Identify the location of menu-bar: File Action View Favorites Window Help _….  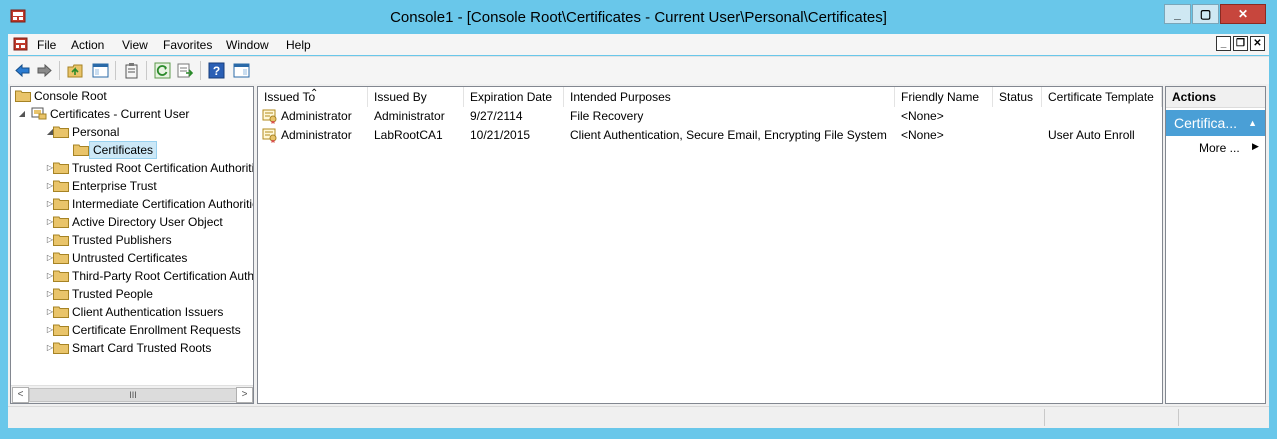
(638, 44).